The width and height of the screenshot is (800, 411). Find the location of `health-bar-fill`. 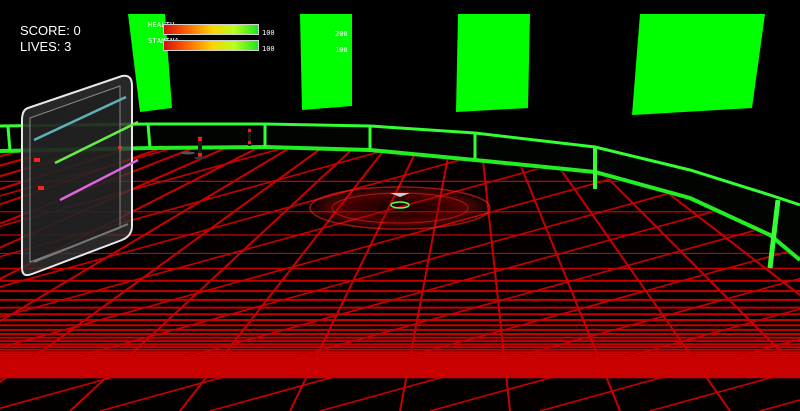

health-bar-fill is located at coordinates (211, 29).